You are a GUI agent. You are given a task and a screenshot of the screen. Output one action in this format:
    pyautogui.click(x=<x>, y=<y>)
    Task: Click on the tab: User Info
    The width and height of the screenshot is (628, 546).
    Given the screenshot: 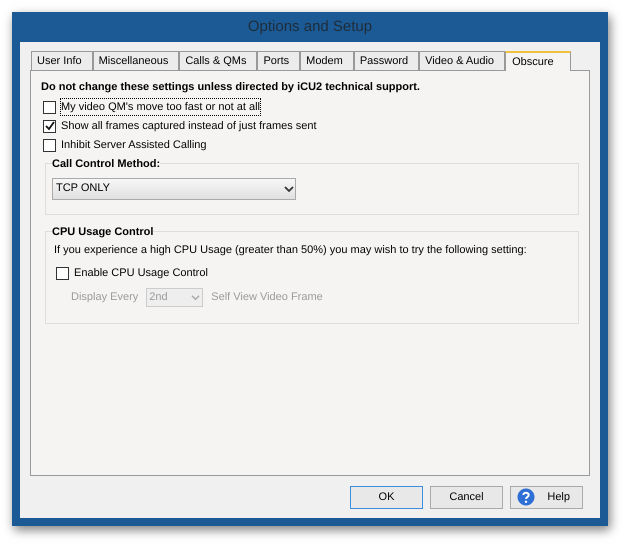 What is the action you would take?
    pyautogui.click(x=62, y=60)
    